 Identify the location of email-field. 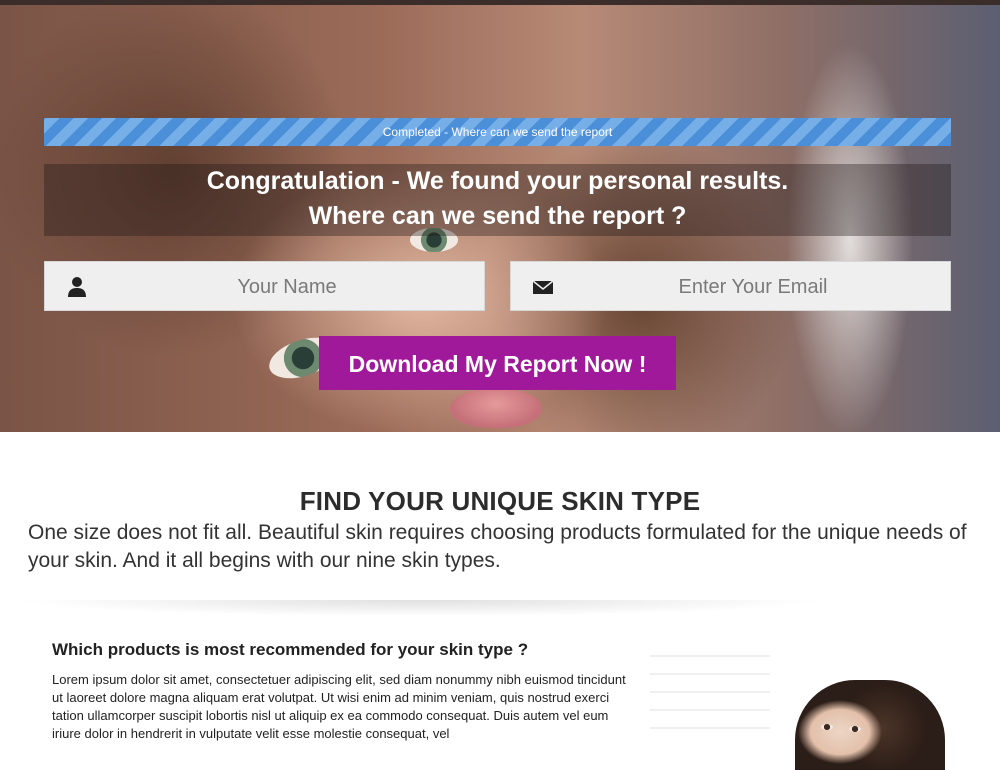
(730, 286).